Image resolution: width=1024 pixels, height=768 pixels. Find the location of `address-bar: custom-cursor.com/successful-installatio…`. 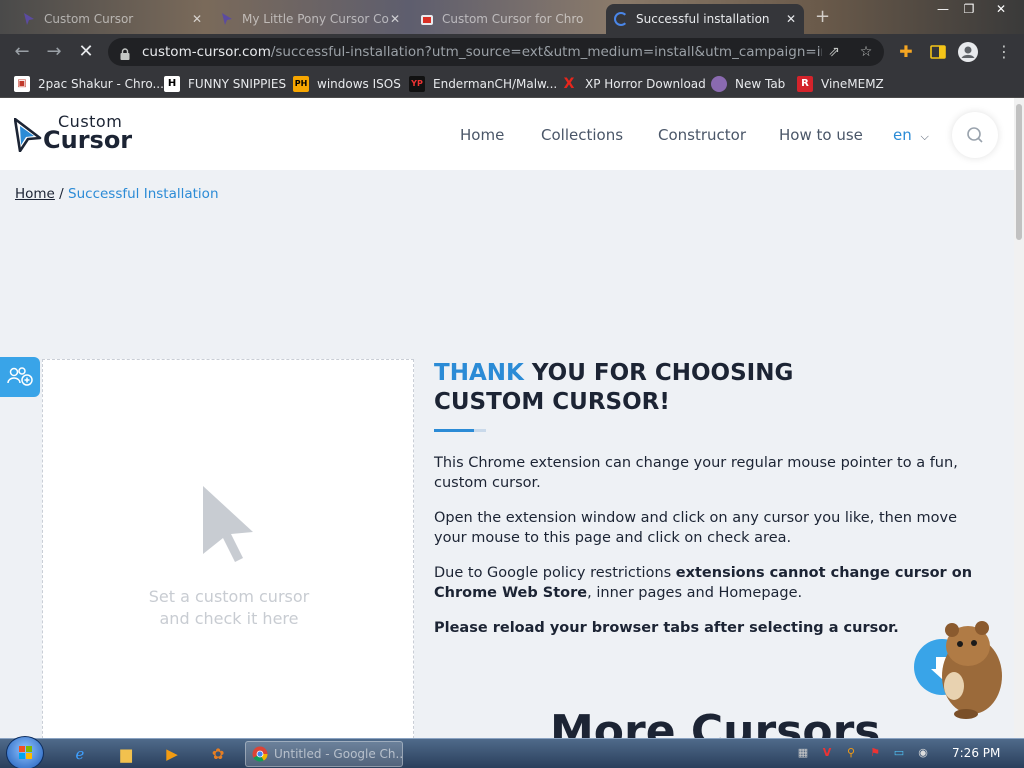

address-bar: custom-cursor.com/successful-installatio… is located at coordinates (496, 52).